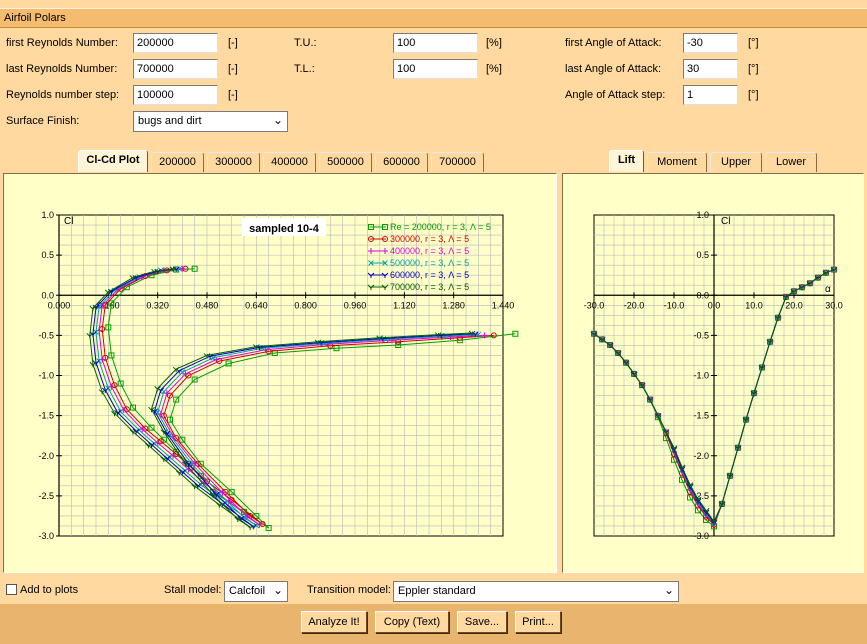 The height and width of the screenshot is (644, 867). Describe the element at coordinates (794, 305) in the screenshot. I see `x-tick-label: 20.0` at that location.